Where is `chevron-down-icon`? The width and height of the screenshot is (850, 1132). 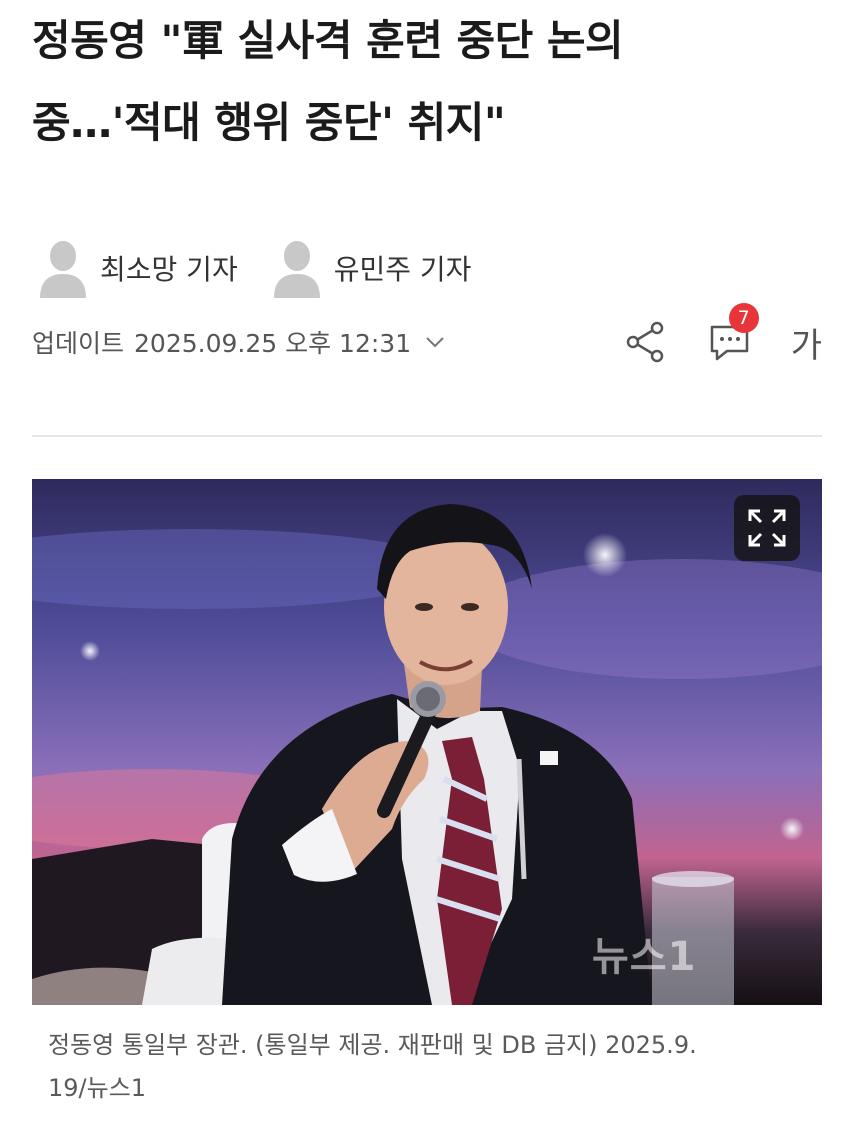 chevron-down-icon is located at coordinates (435, 342).